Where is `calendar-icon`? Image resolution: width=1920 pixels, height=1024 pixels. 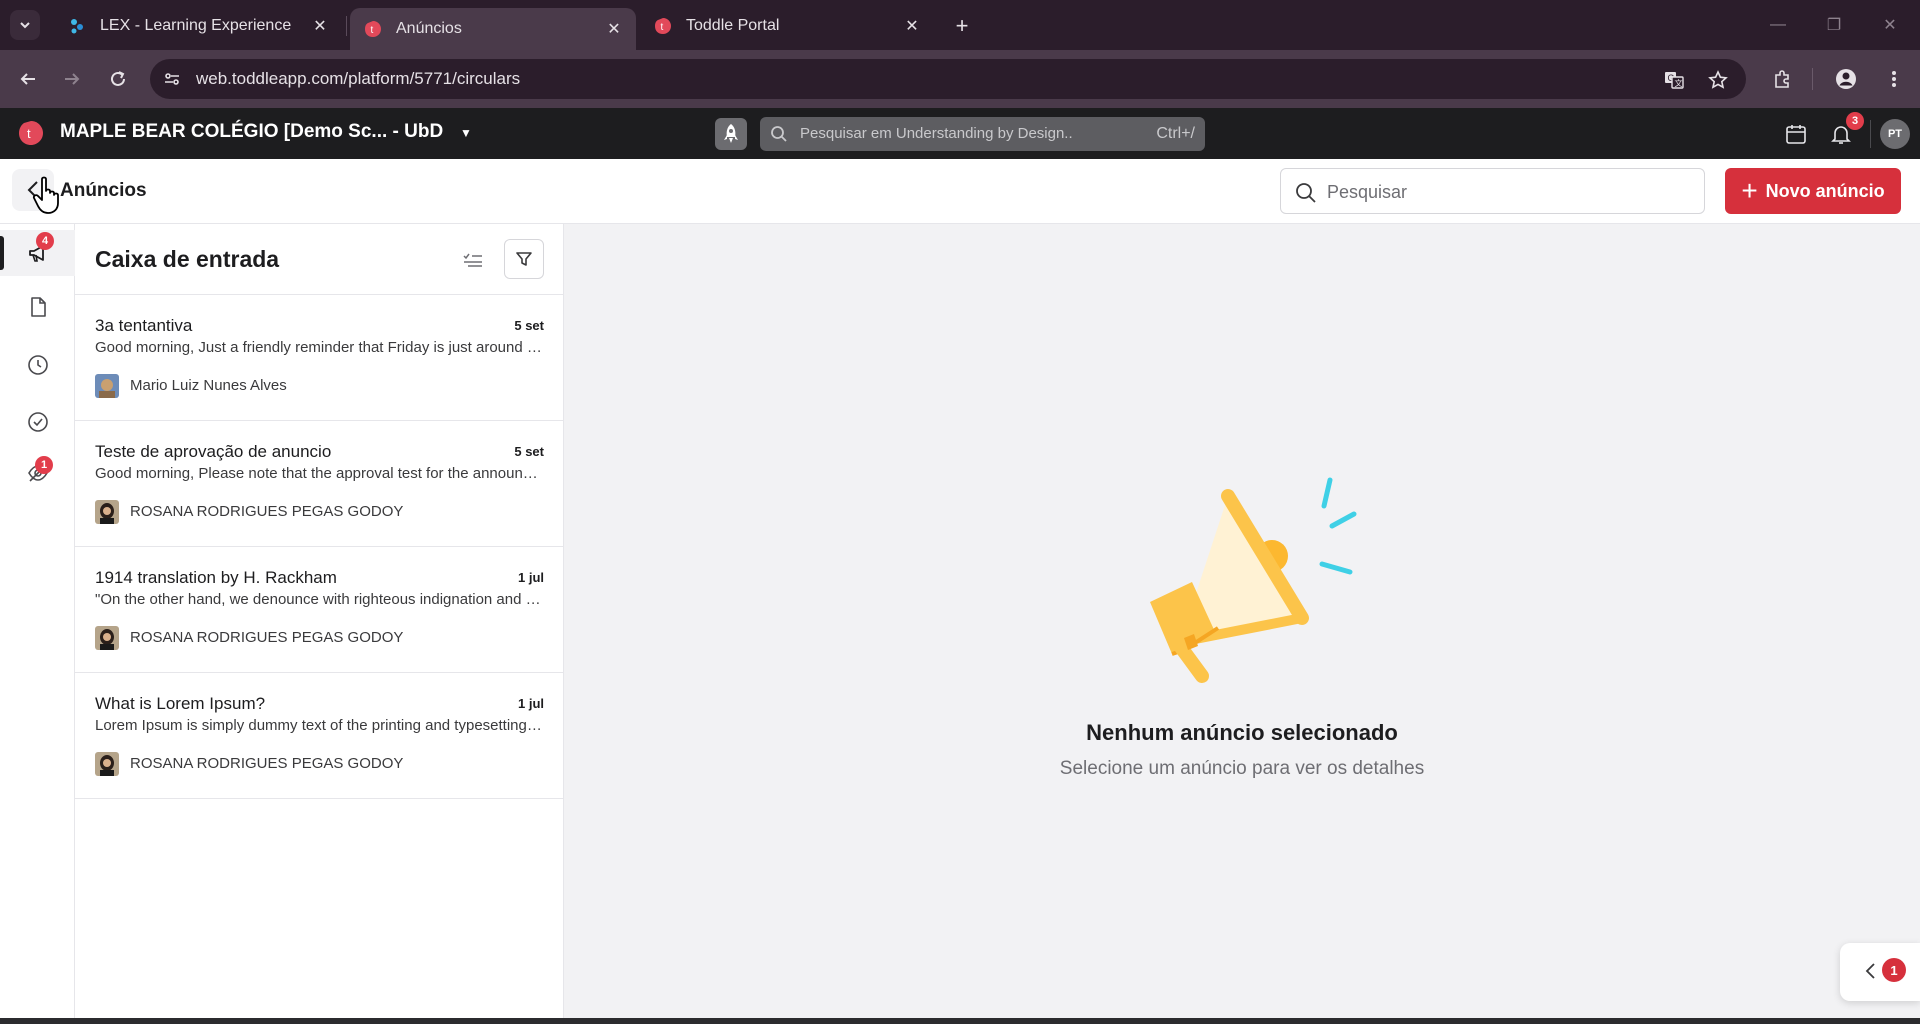
calendar-icon is located at coordinates (1796, 134).